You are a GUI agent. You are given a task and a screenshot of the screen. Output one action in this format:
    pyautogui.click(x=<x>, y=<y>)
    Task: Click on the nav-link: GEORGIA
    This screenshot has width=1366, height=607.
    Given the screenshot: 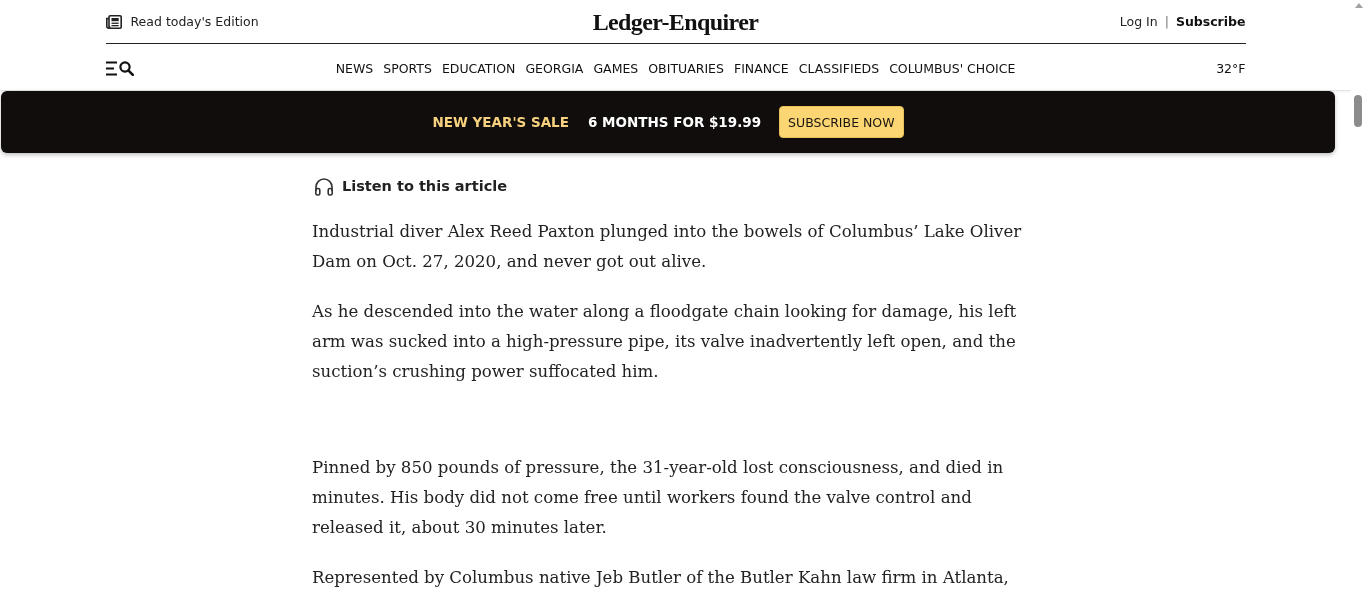 What is the action you would take?
    pyautogui.click(x=554, y=68)
    